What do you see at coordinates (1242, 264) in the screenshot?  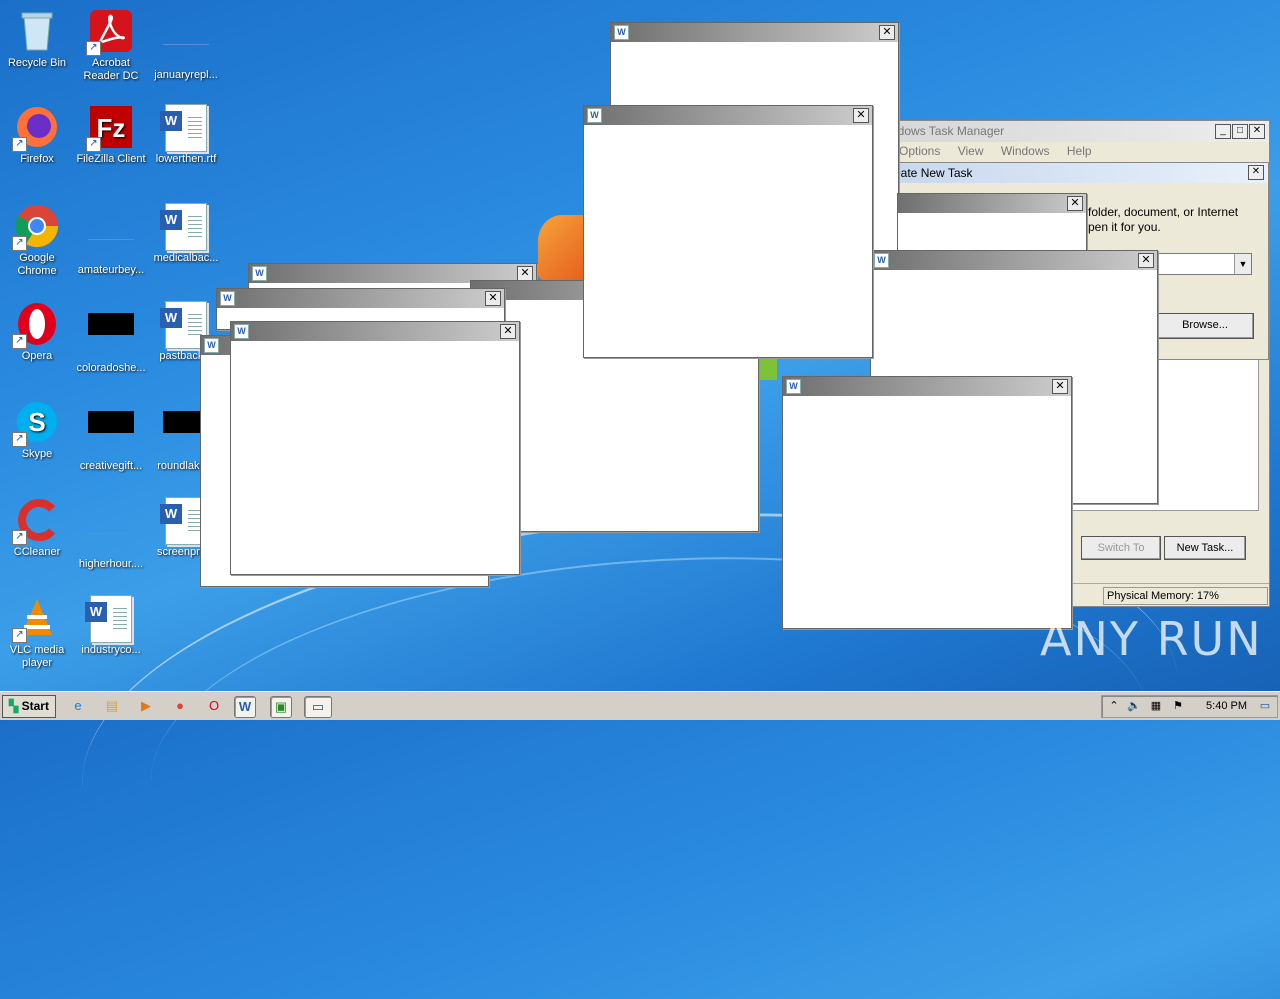 I see `chevron-down-icon: ▼` at bounding box center [1242, 264].